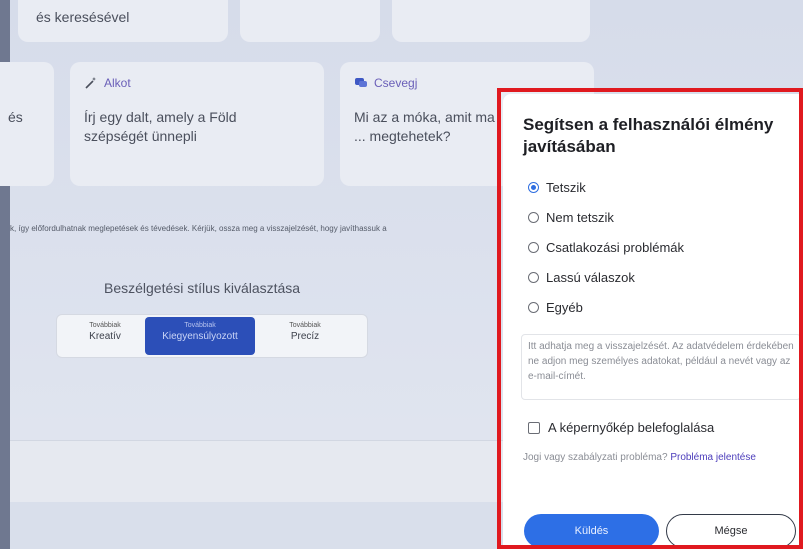 This screenshot has height=549, width=803. I want to click on style-option-balanced: Továbbiak Kiegyensúlyozott, so click(200, 336).